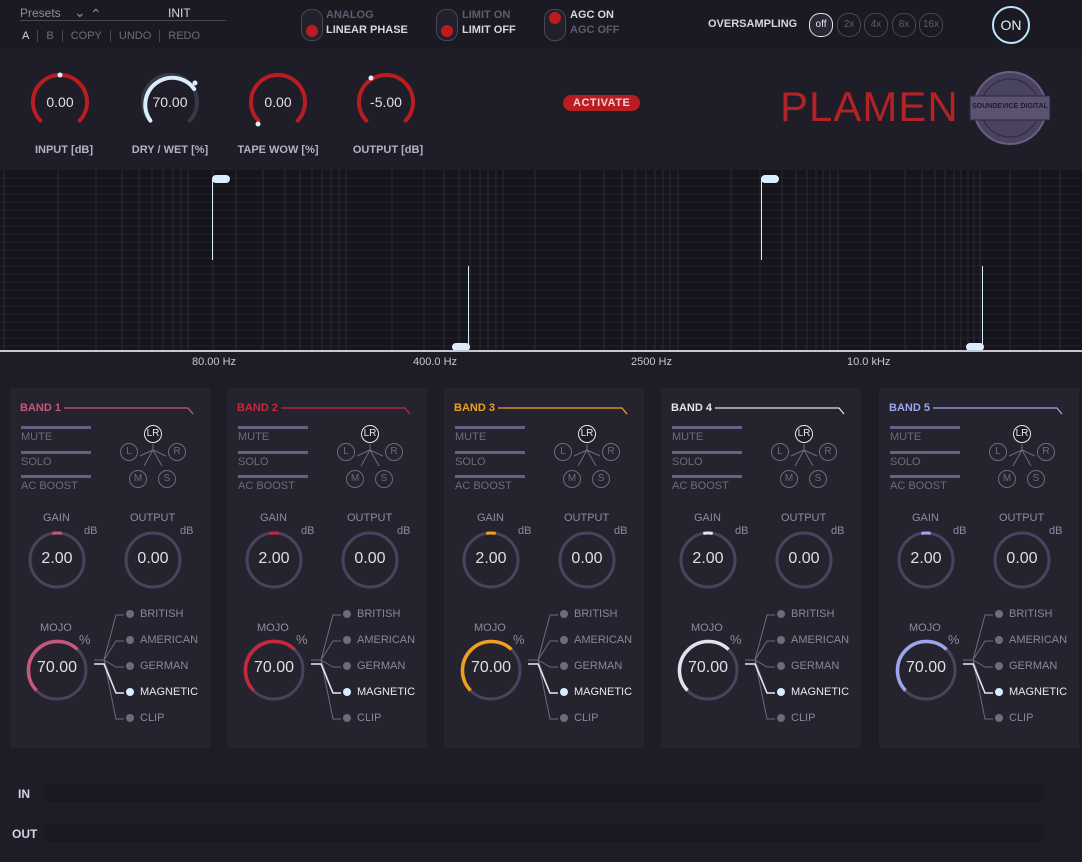 This screenshot has height=862, width=1082. What do you see at coordinates (367, 15) in the screenshot?
I see `phase-analog-label: ANALOG` at bounding box center [367, 15].